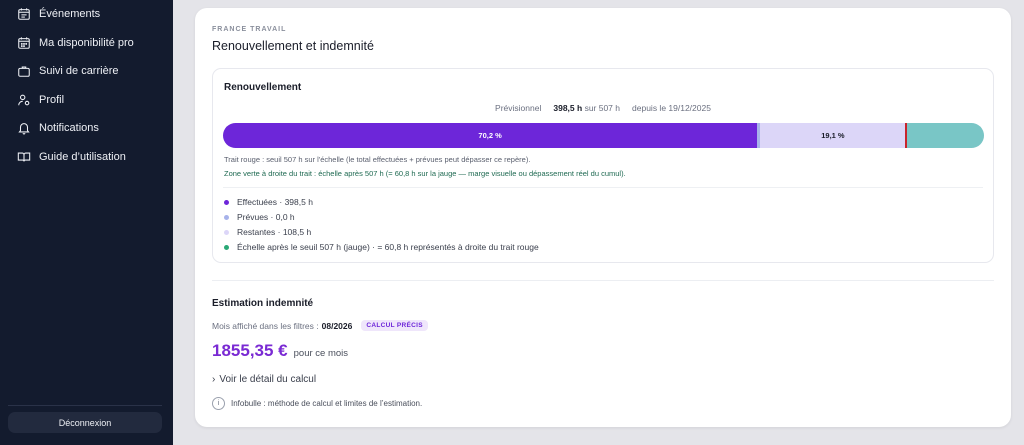 The height and width of the screenshot is (445, 1024). I want to click on gauge-threshold-marker, so click(905, 135).